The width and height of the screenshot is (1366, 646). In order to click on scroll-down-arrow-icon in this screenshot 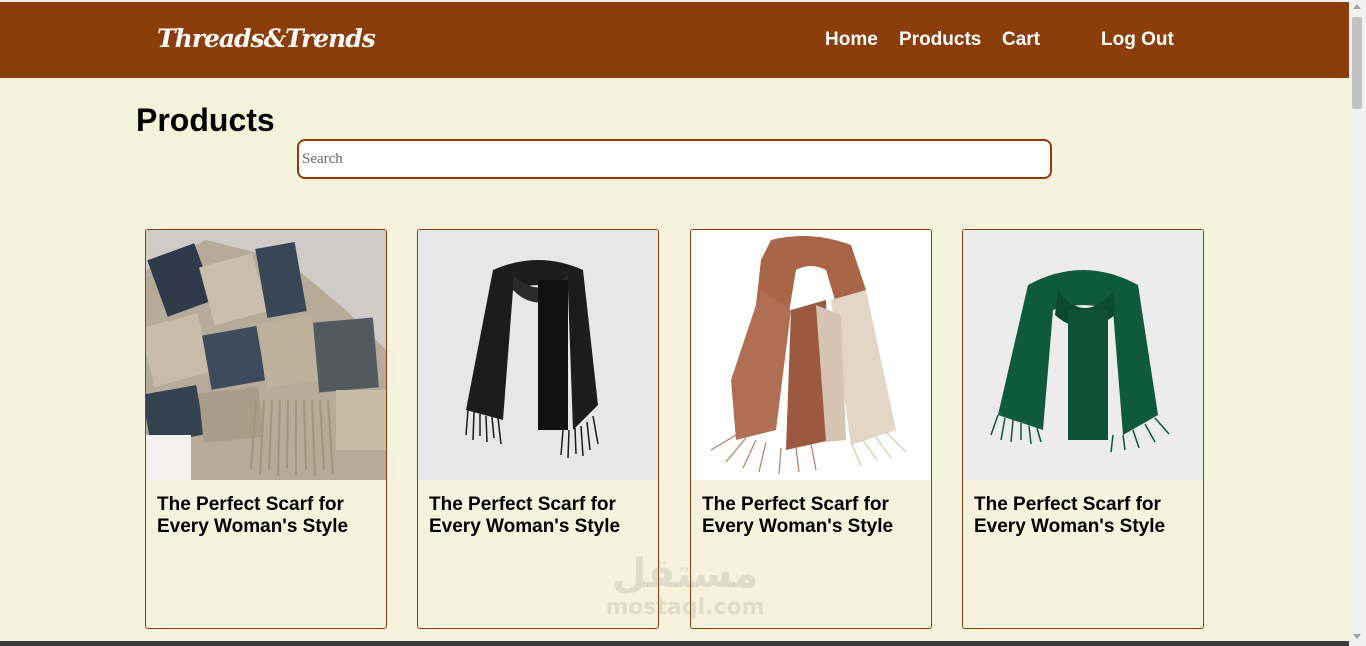, I will do `click(1357, 636)`.